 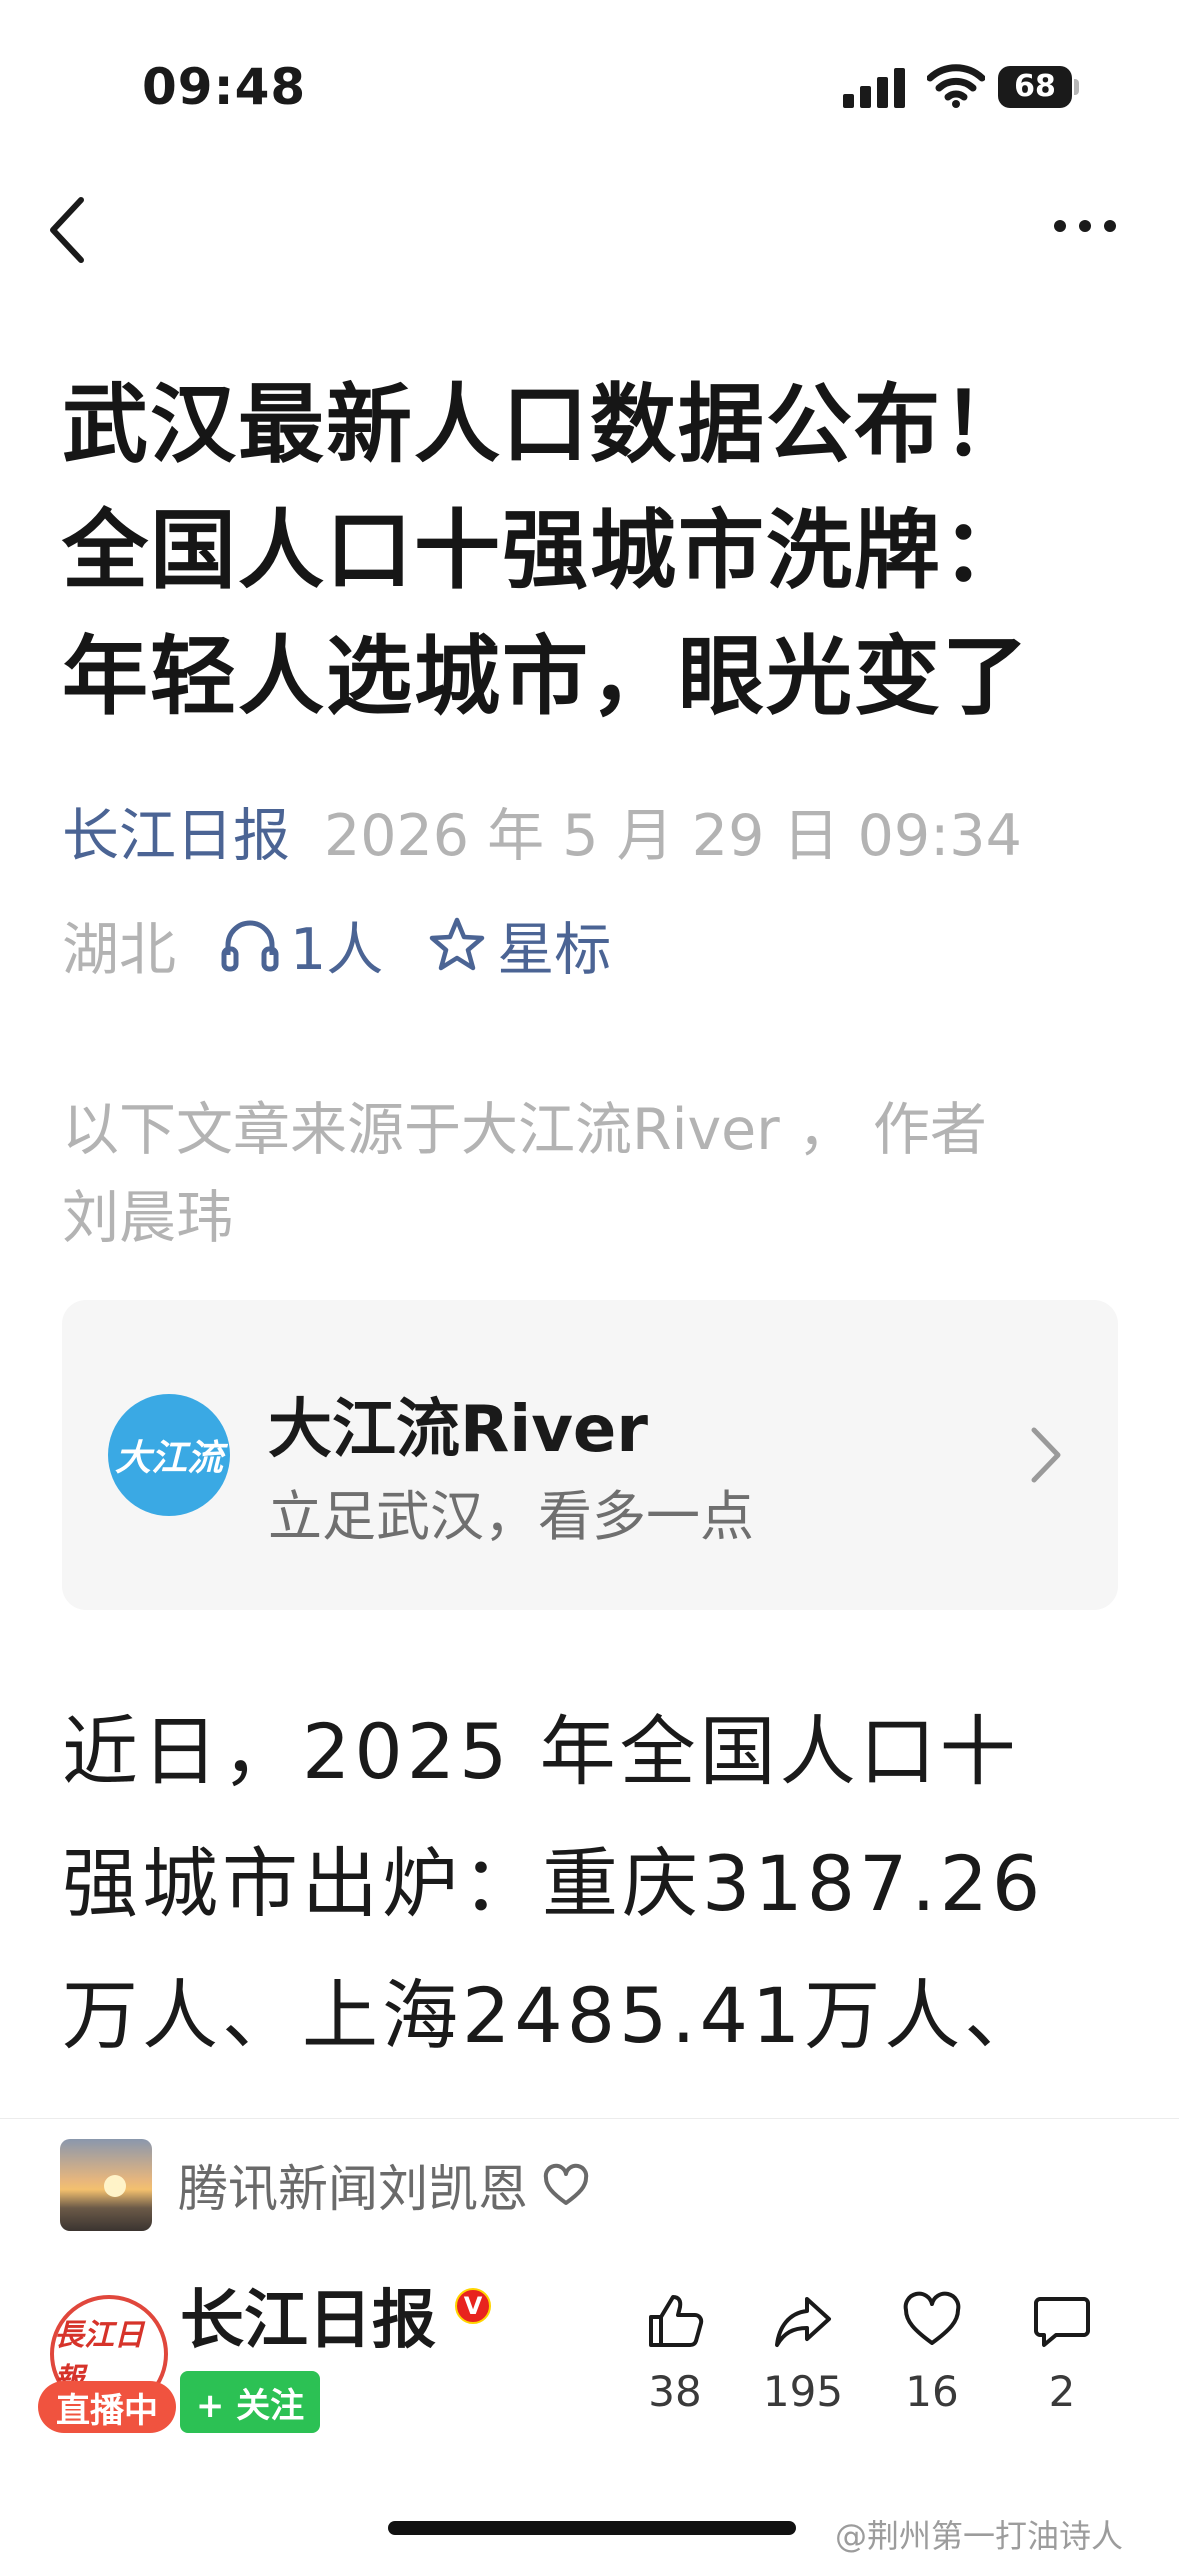 What do you see at coordinates (147, 1218) in the screenshot?
I see `source-note-line: 刘晨玮` at bounding box center [147, 1218].